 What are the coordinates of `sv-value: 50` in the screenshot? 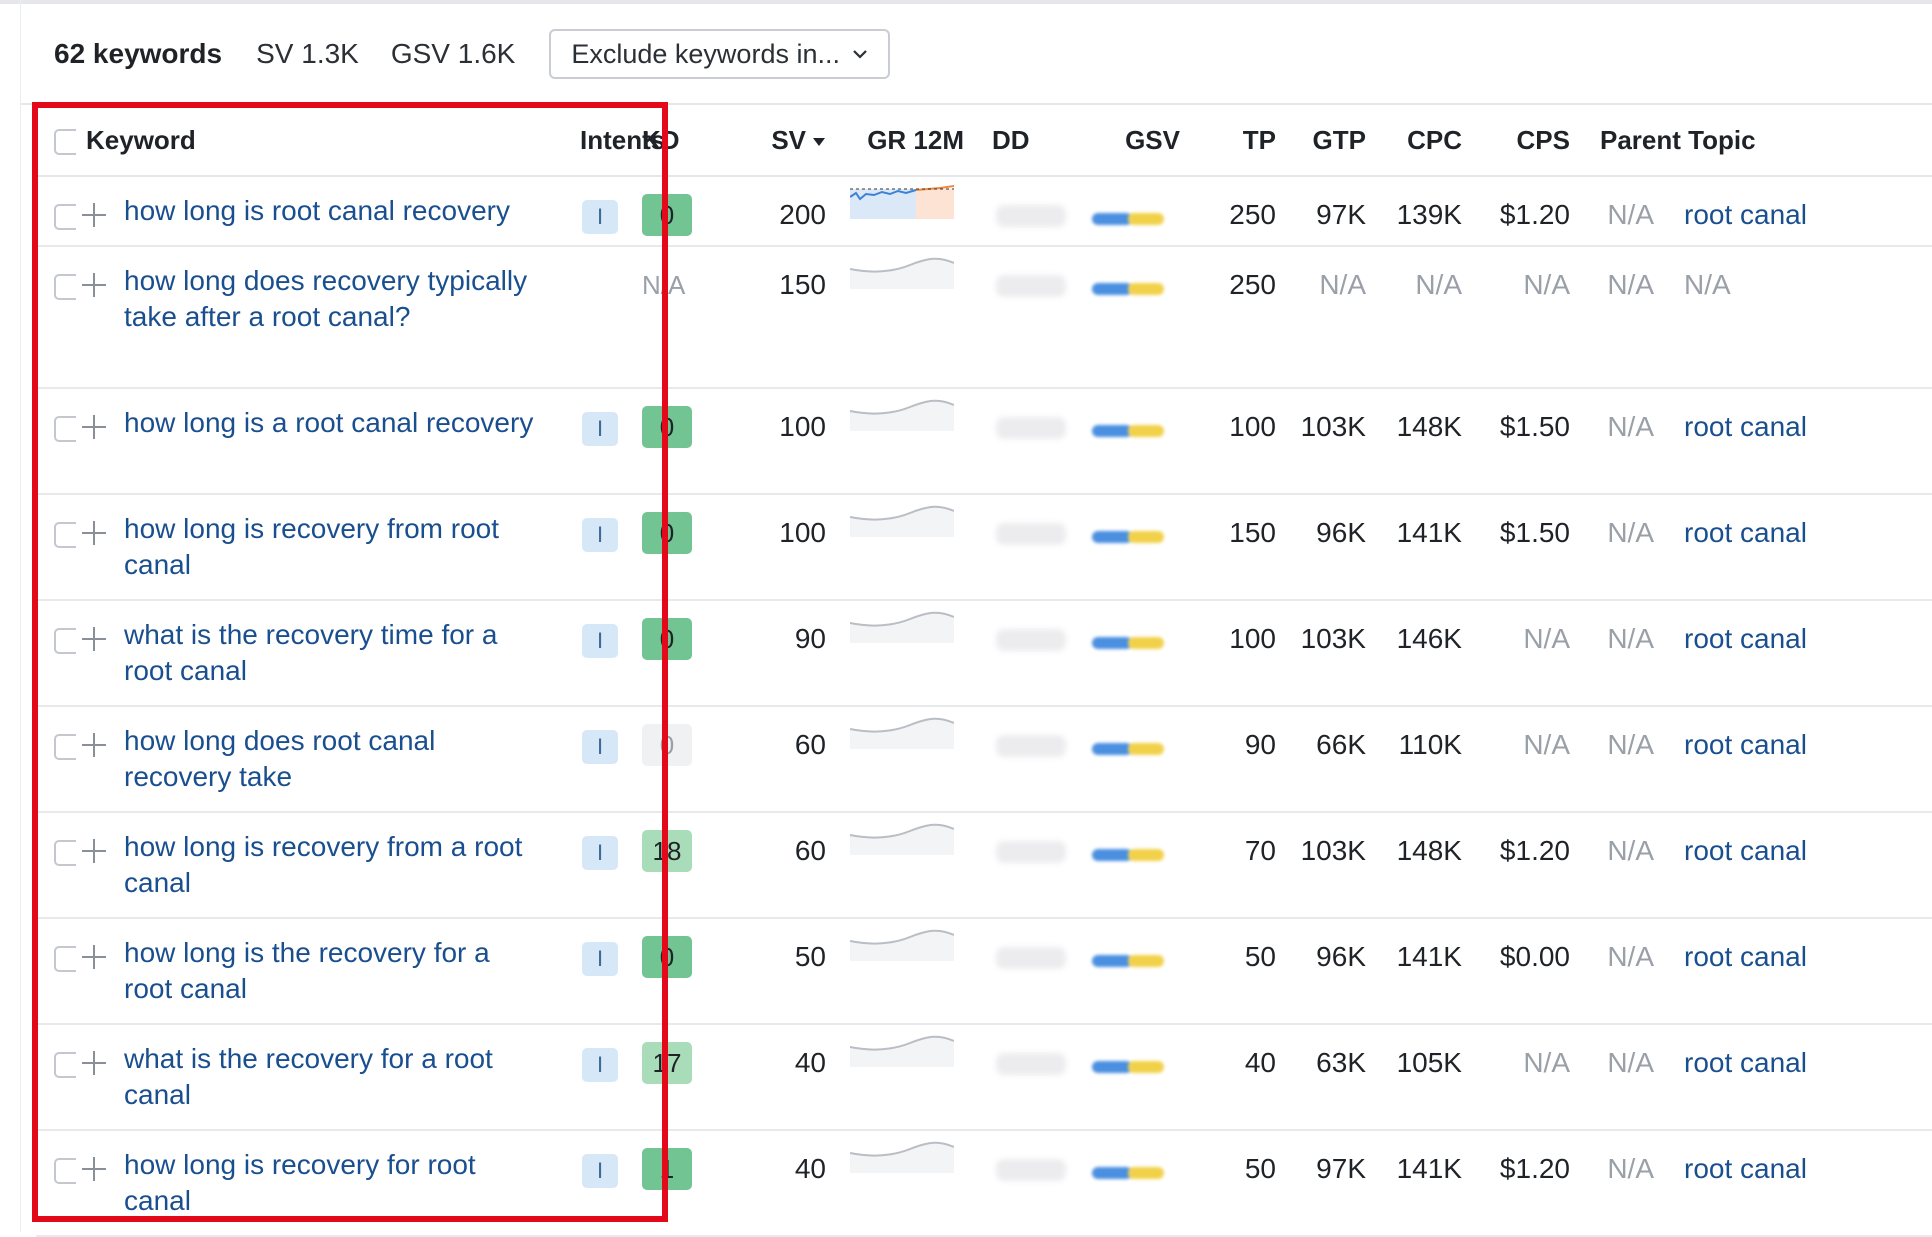 It's located at (776, 971).